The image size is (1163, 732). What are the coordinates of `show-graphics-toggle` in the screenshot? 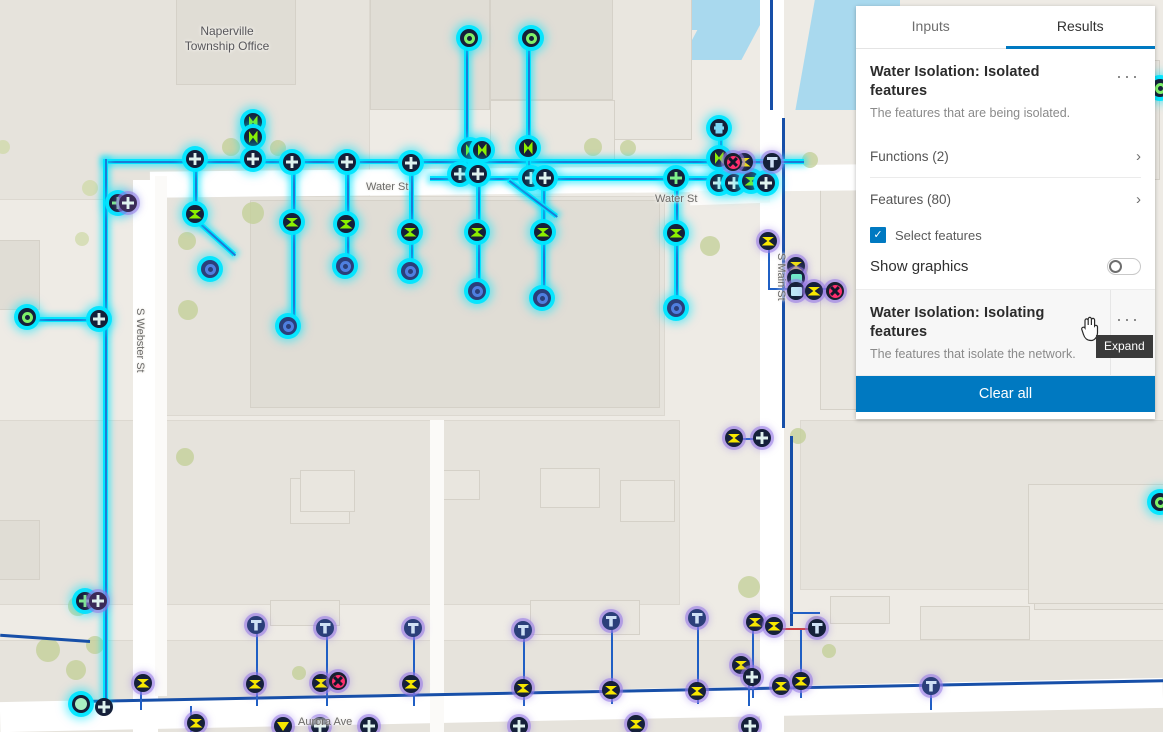 It's located at (1124, 266).